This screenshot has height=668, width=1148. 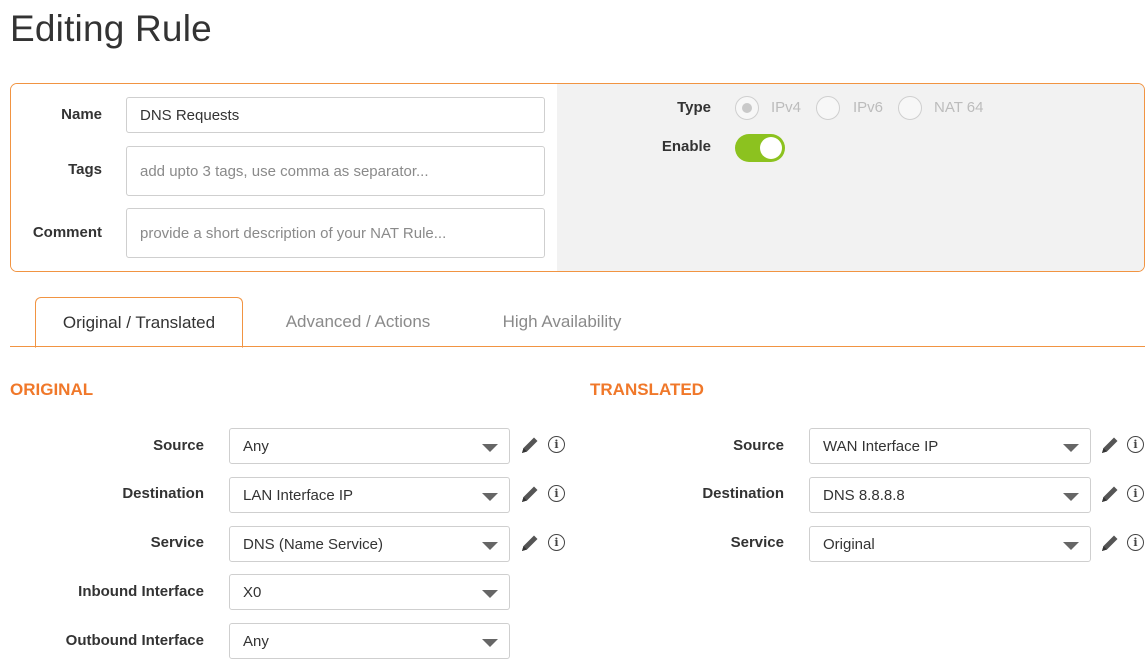 What do you see at coordinates (163, 493) in the screenshot?
I see `original-destination-label: Destination` at bounding box center [163, 493].